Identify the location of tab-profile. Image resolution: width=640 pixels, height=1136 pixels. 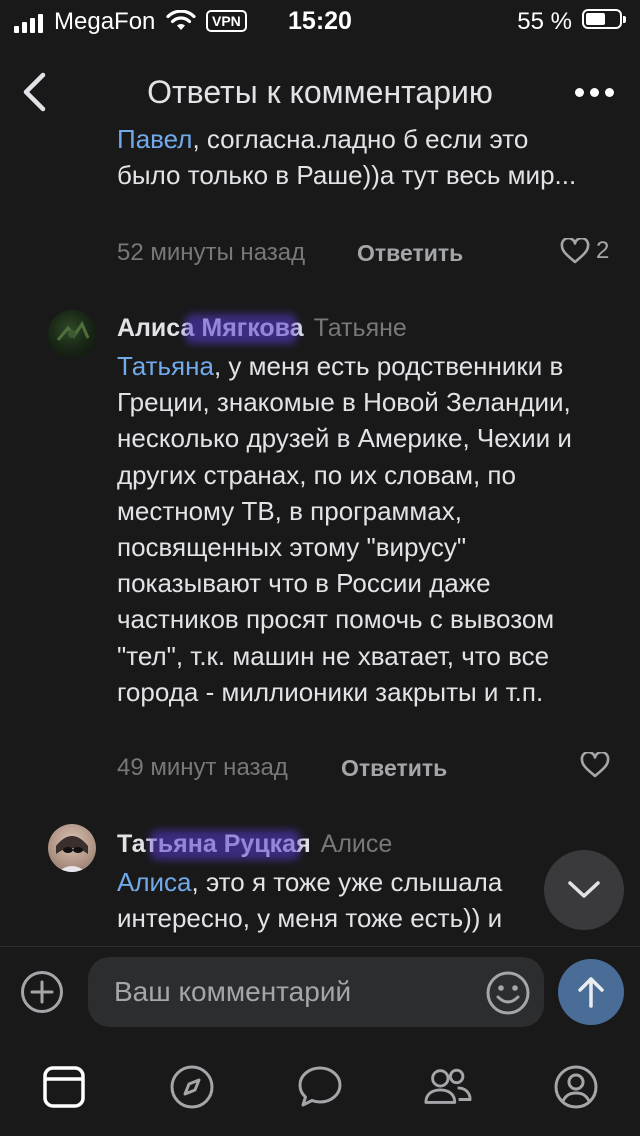
(576, 1087).